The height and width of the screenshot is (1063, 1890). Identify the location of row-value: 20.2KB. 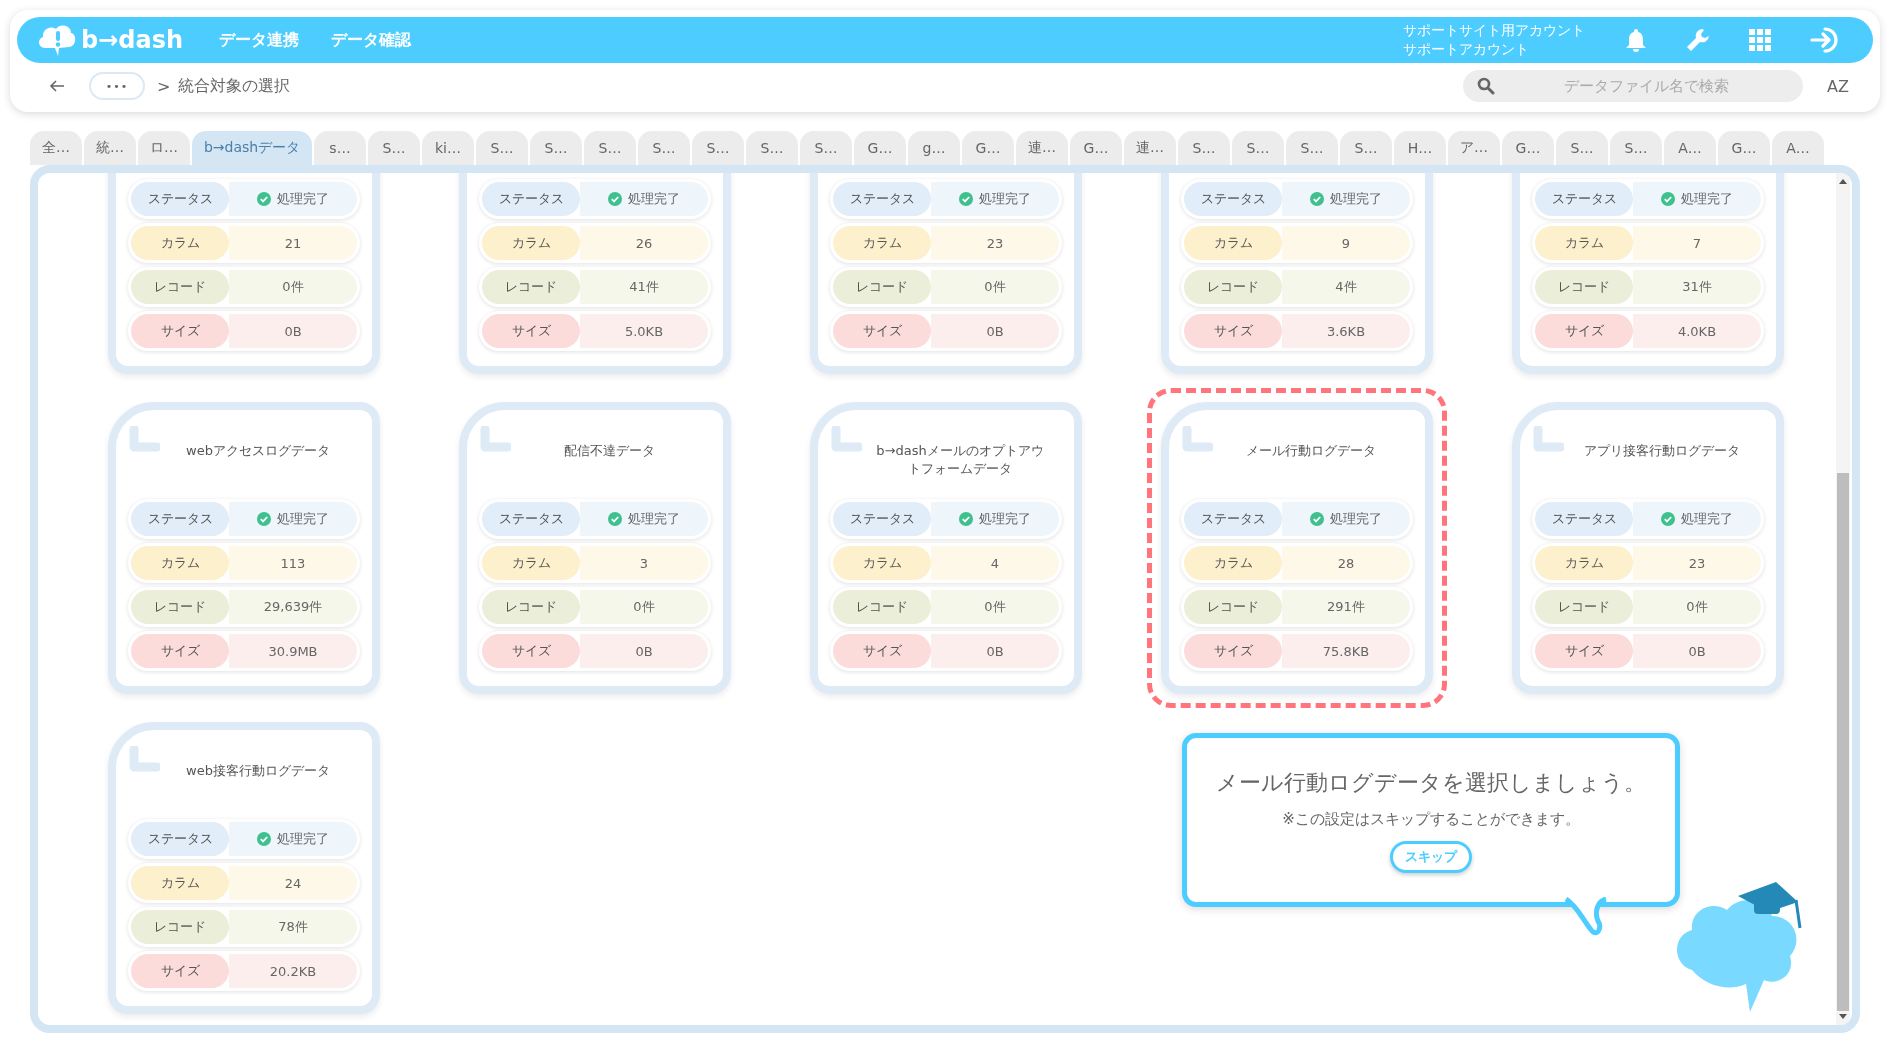
(293, 971).